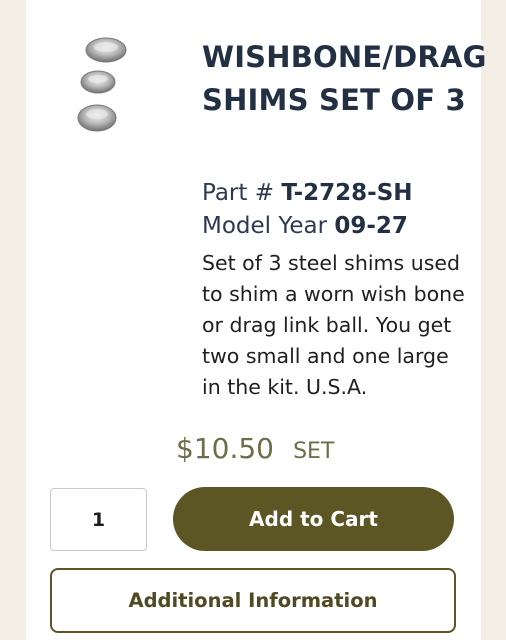 The height and width of the screenshot is (640, 506). I want to click on model-year-label: Model Year, so click(268, 226).